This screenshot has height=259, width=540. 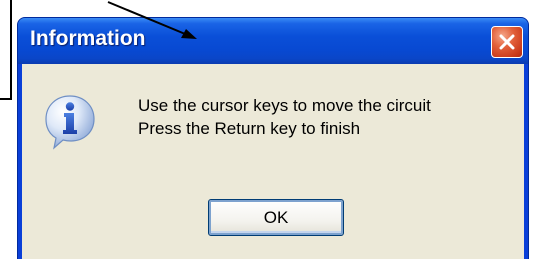 What do you see at coordinates (70, 122) in the screenshot?
I see `information-icon` at bounding box center [70, 122].